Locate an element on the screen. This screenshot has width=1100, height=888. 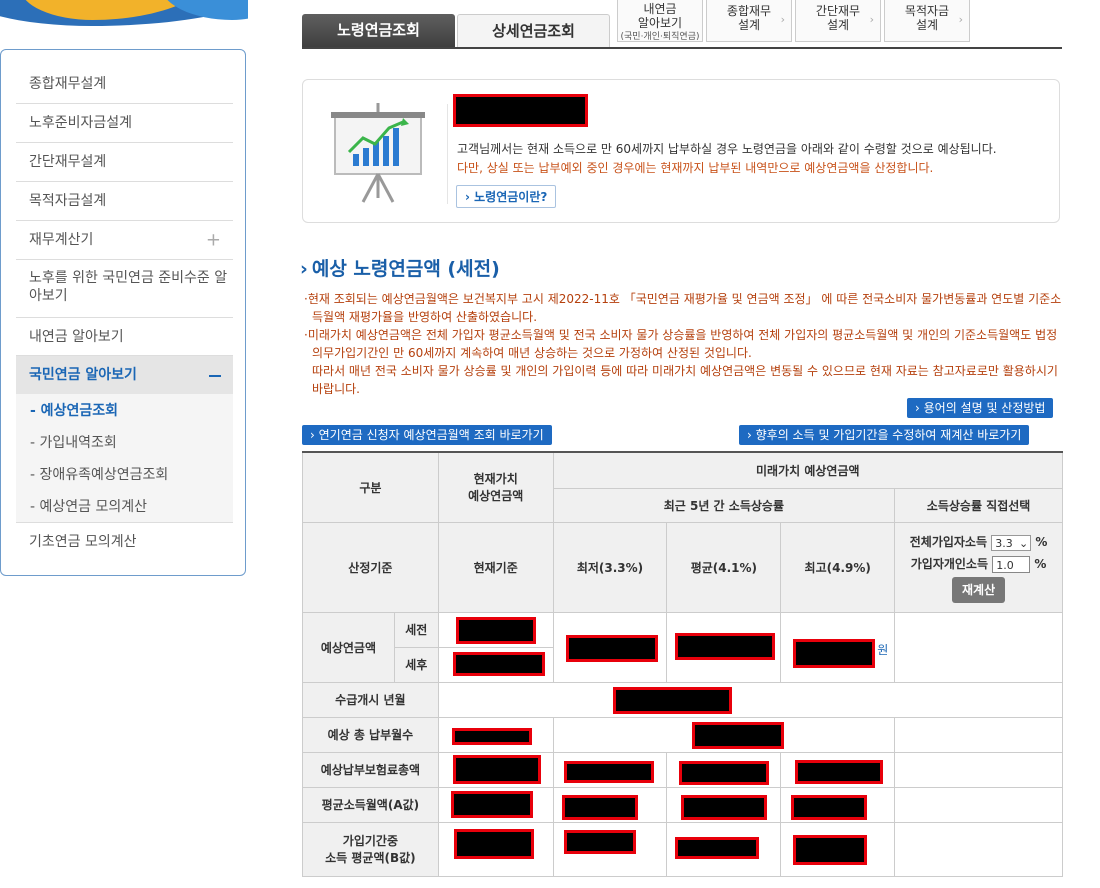
sidebar-item-retirement-fund: 노후준비자금설계 is located at coordinates (124, 123).